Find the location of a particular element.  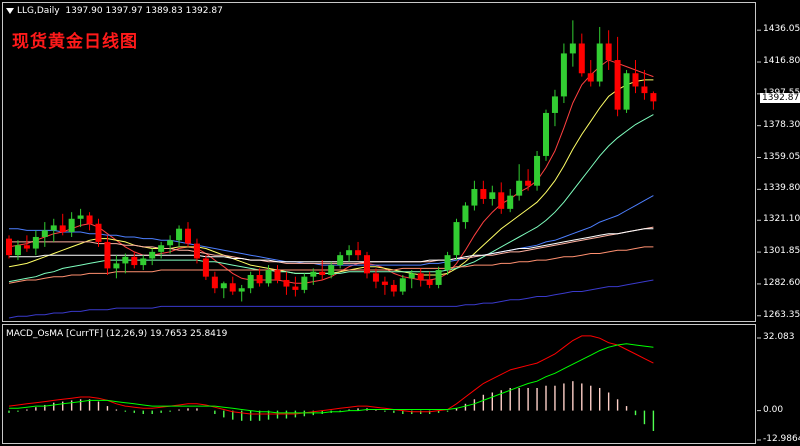

ohlc-values: 1397.90 1397.97 1389.83 1392.87 is located at coordinates (144, 11).